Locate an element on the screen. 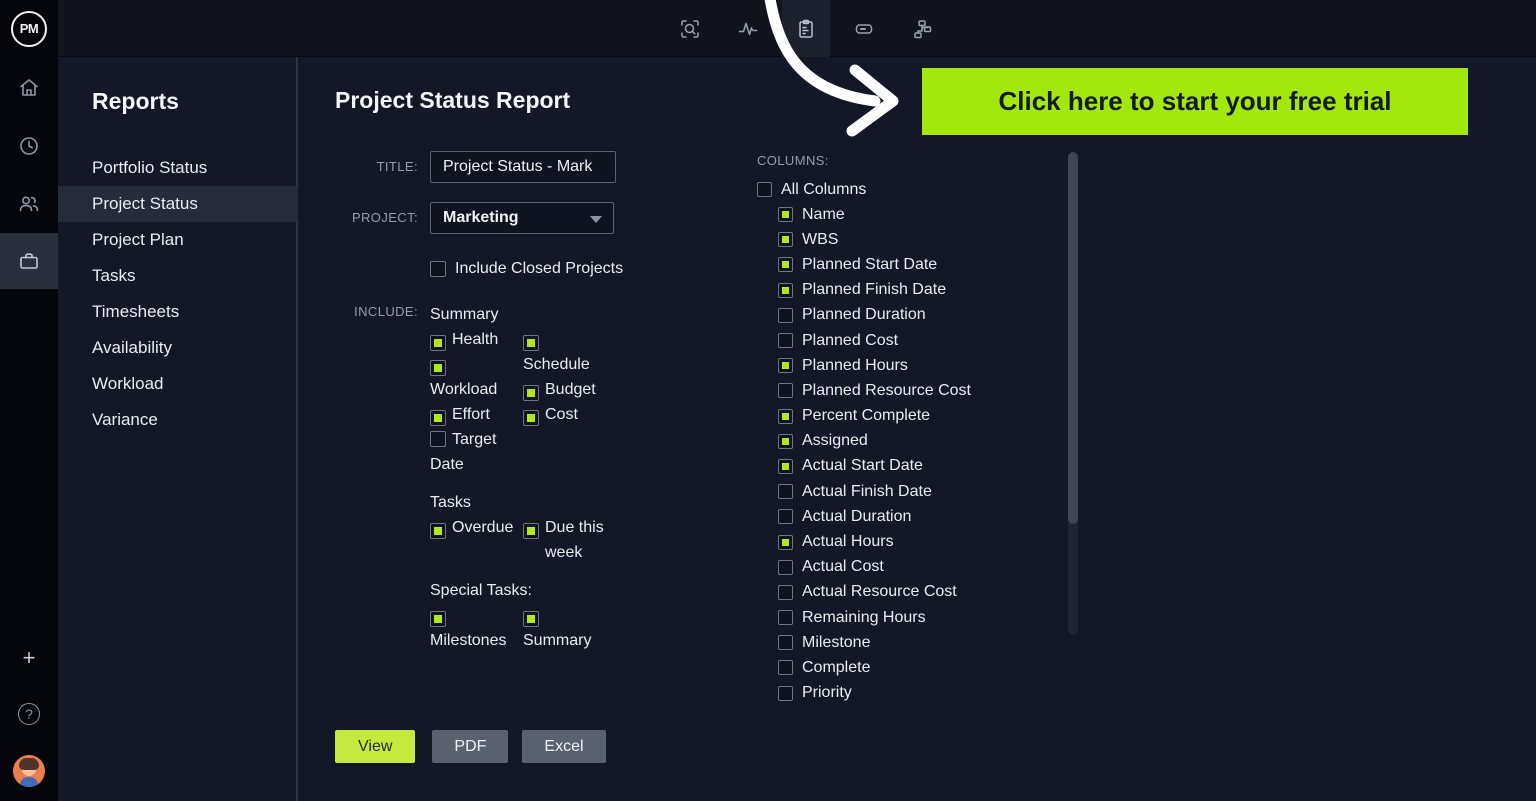 This screenshot has width=1536, height=801. activity-icon is located at coordinates (748, 28).